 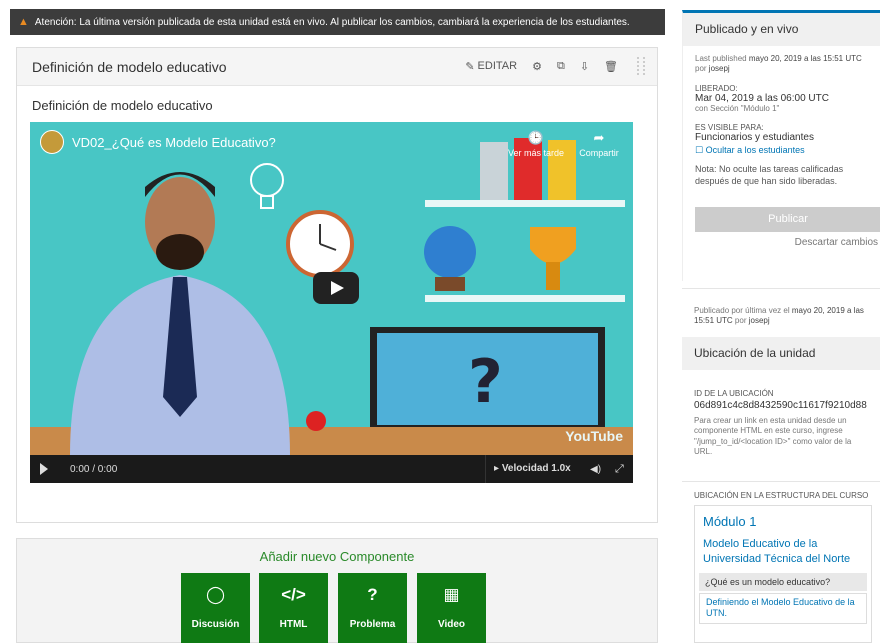 What do you see at coordinates (215, 594) in the screenshot?
I see `speech-bubble-icon: ◯` at bounding box center [215, 594].